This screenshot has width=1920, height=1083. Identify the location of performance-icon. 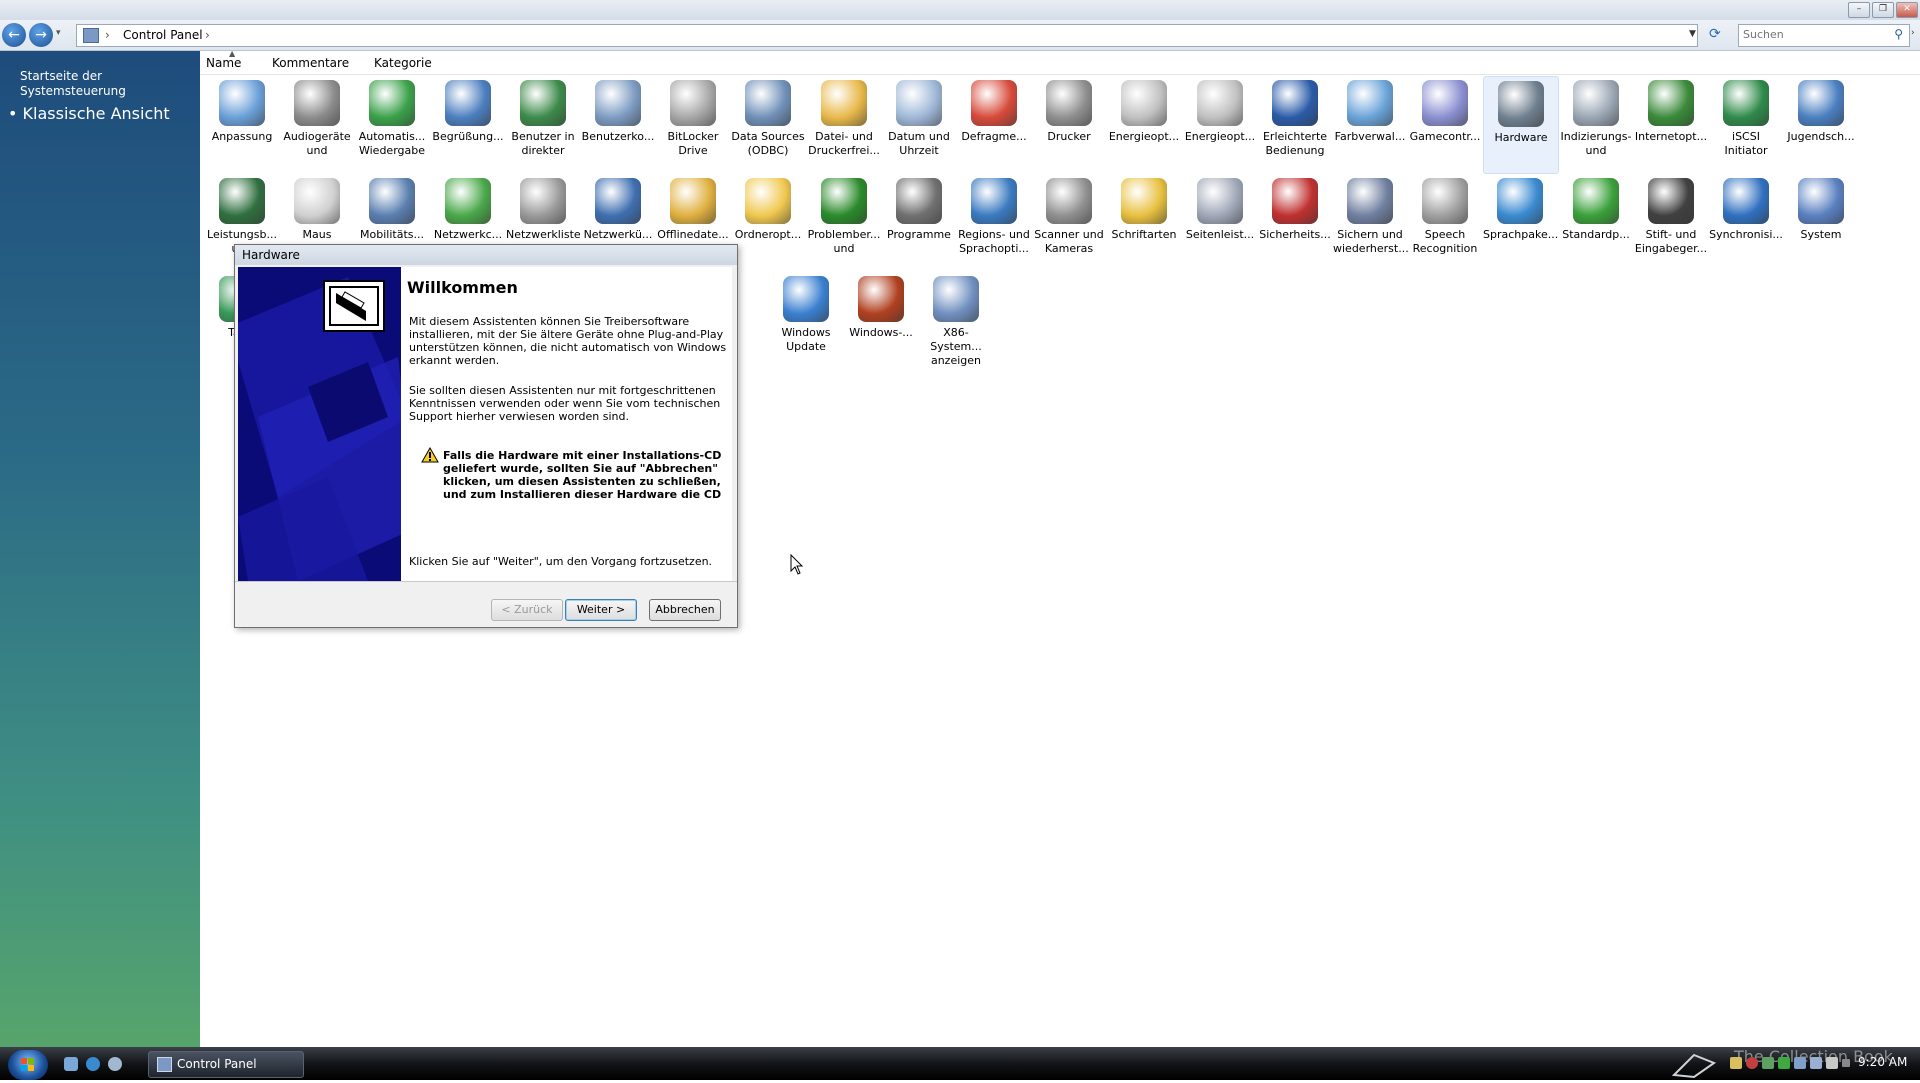
(242, 201).